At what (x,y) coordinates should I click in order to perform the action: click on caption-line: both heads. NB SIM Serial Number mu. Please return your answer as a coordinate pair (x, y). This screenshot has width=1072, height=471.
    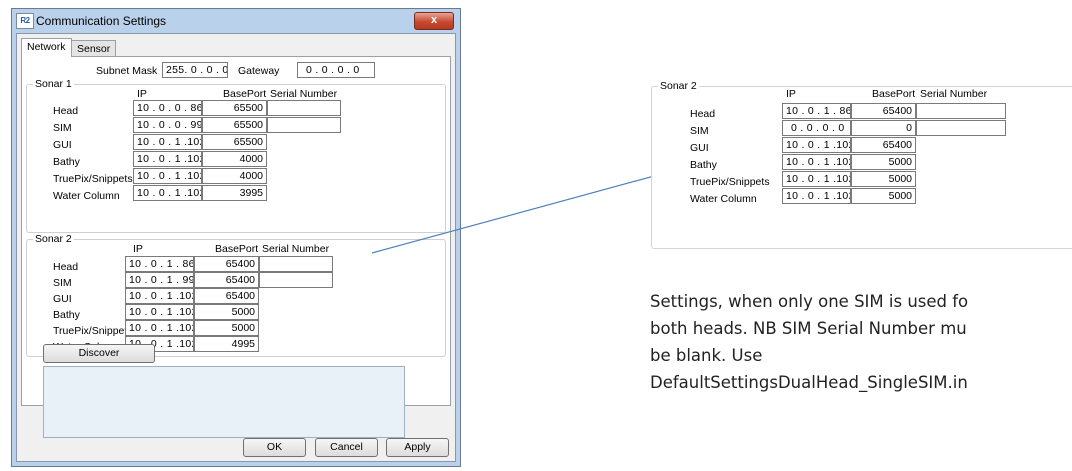
    Looking at the image, I should click on (808, 328).